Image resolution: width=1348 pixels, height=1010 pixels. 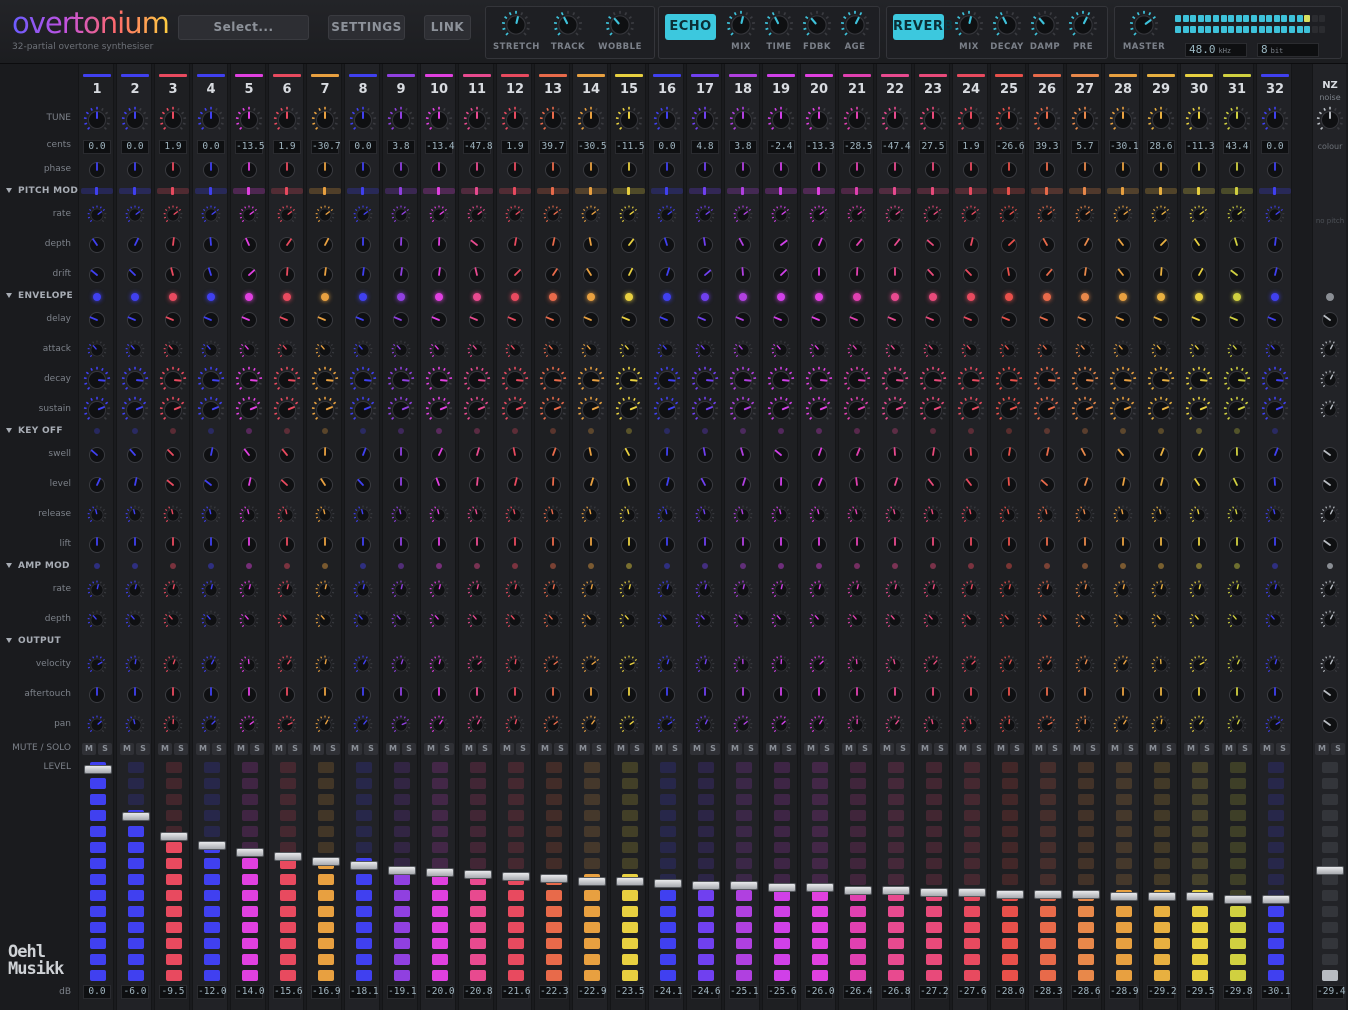 I want to click on cents-value: -2.4, so click(x=781, y=147).